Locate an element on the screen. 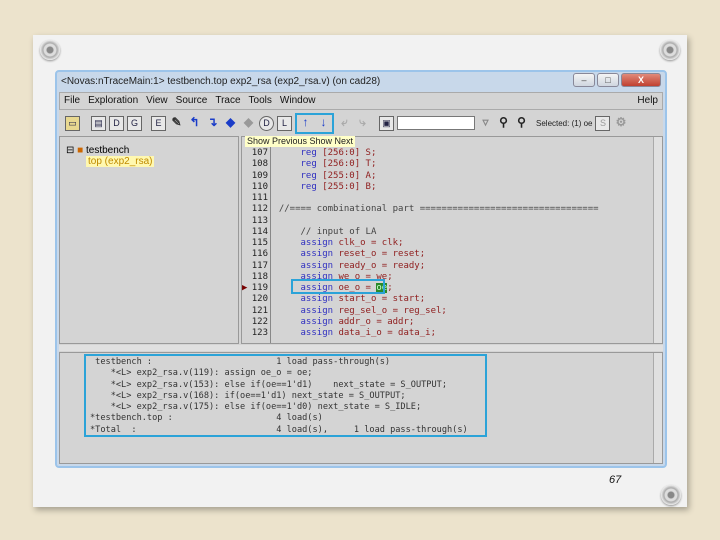 The width and height of the screenshot is (720, 540). code-text: [256:0] S; is located at coordinates (346, 153).